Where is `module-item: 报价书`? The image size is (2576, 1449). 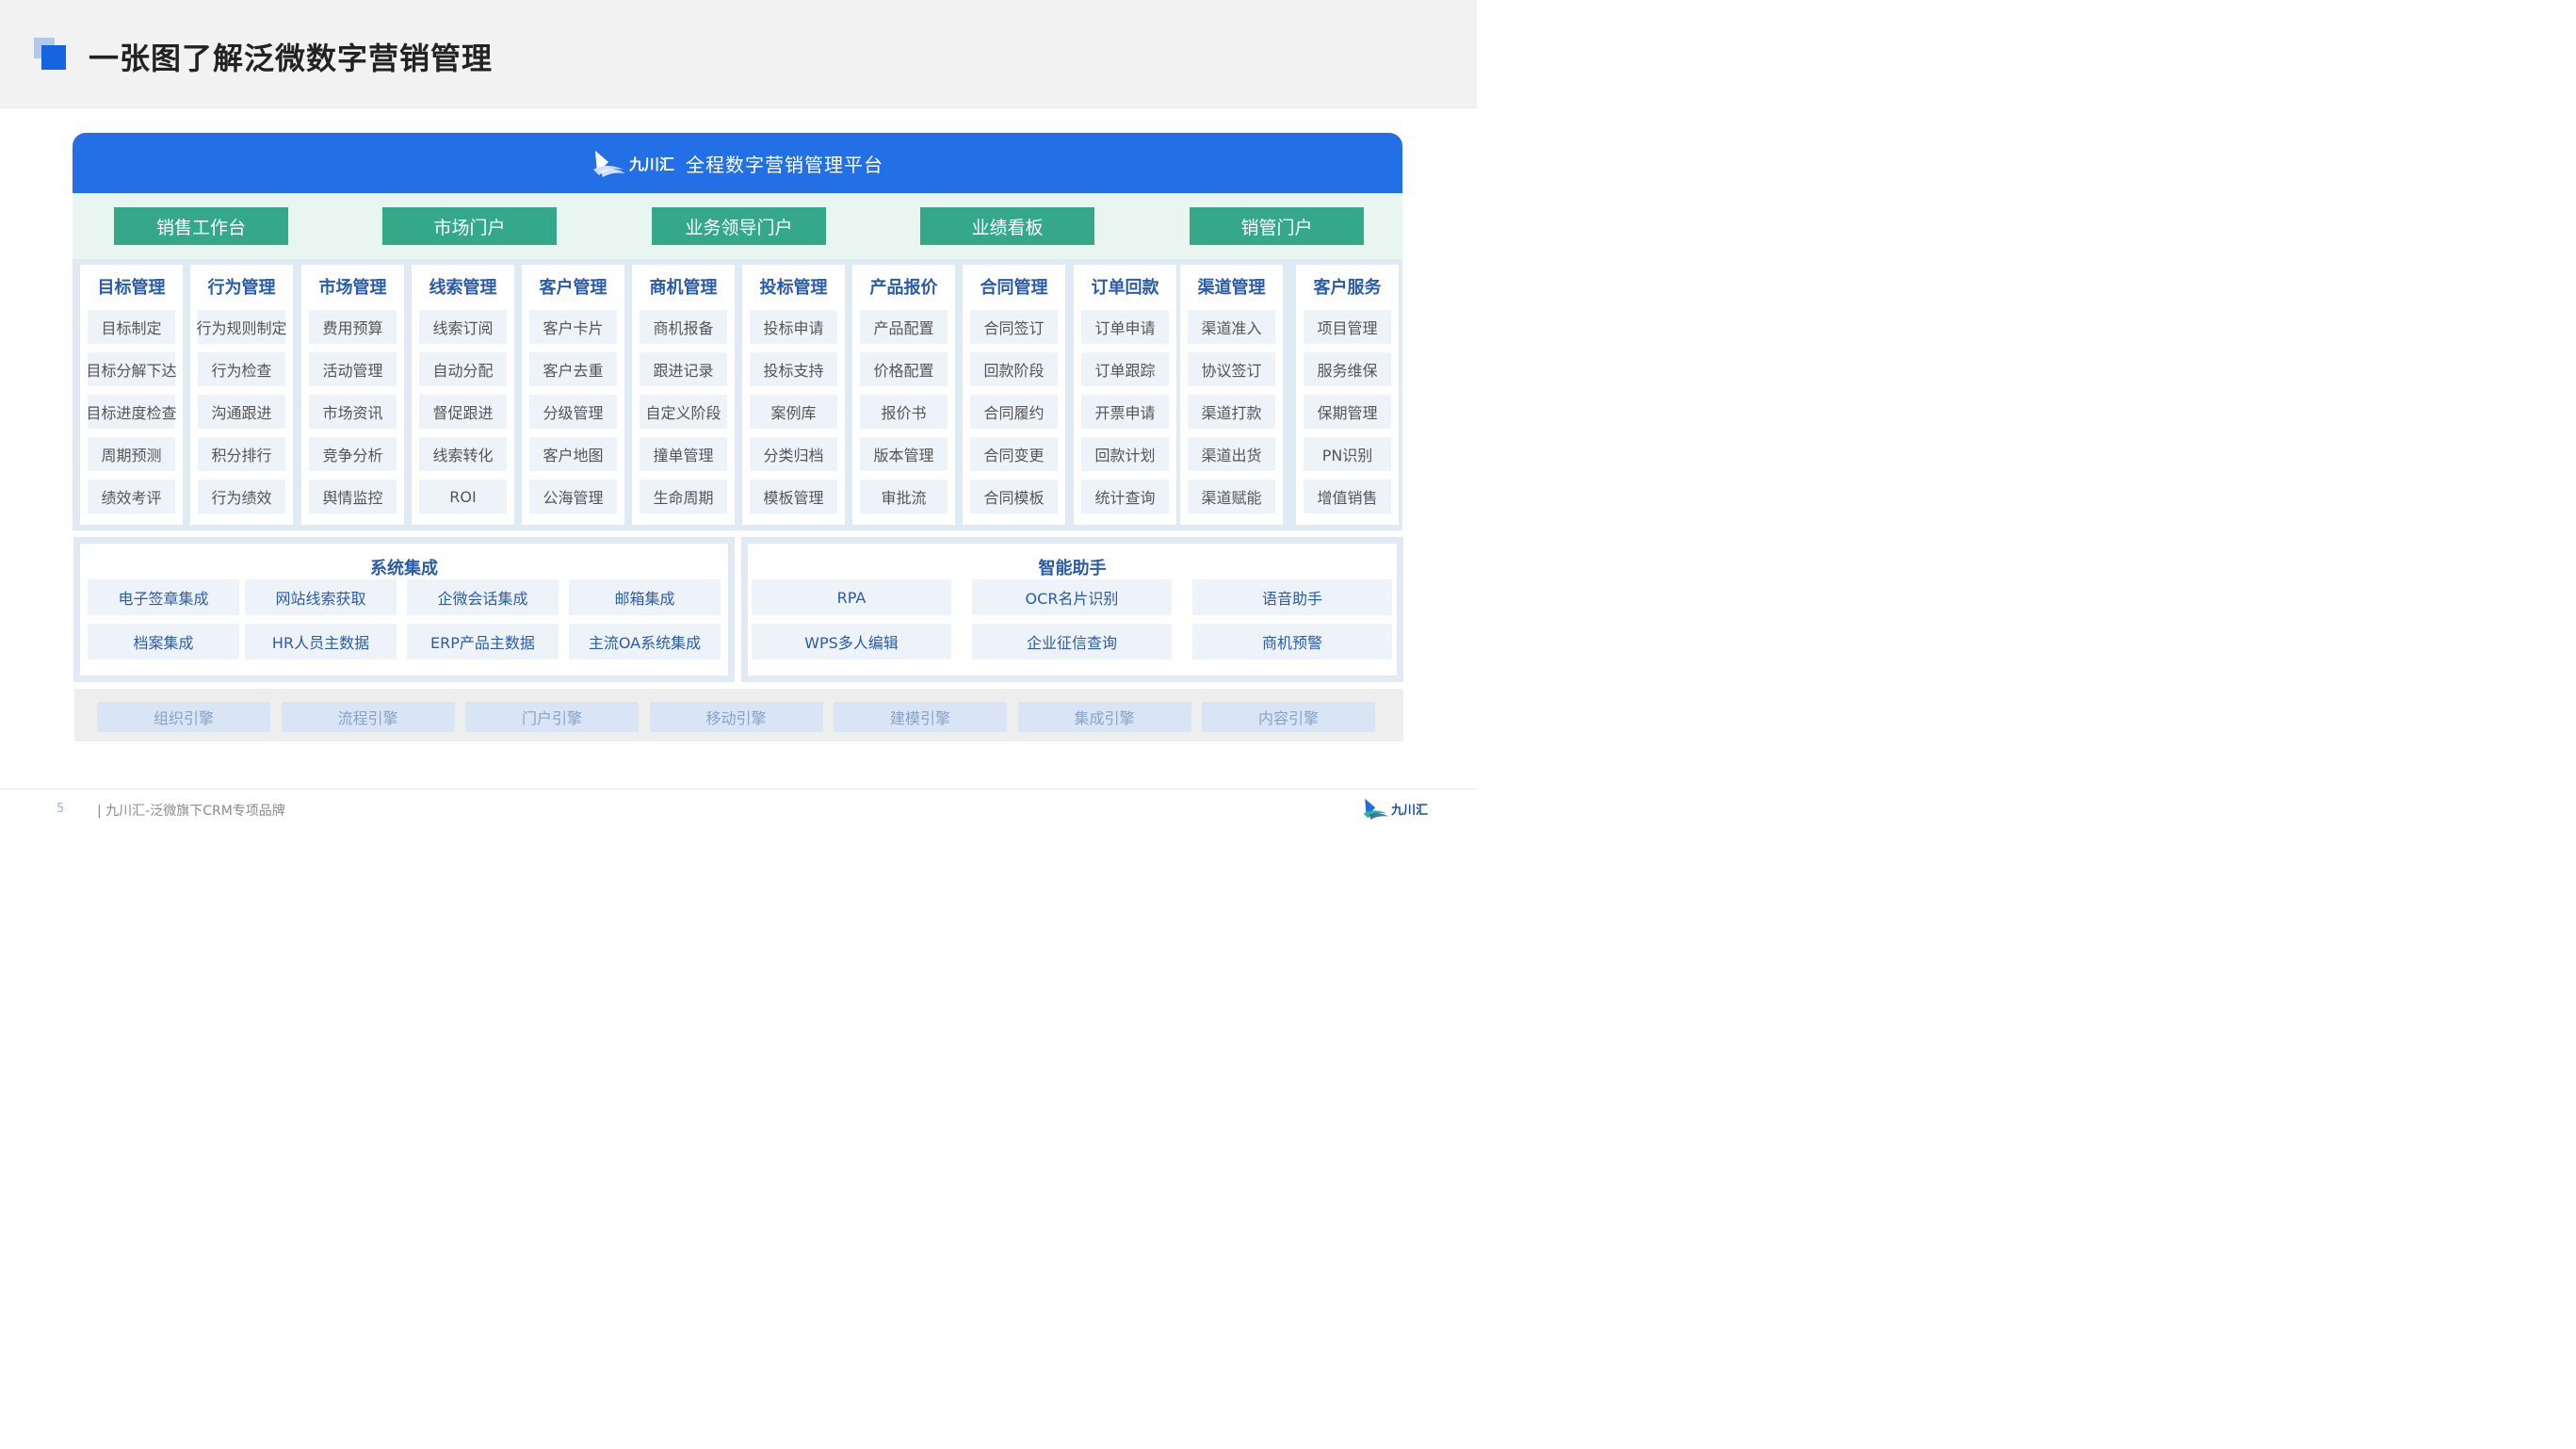 module-item: 报价书 is located at coordinates (904, 412).